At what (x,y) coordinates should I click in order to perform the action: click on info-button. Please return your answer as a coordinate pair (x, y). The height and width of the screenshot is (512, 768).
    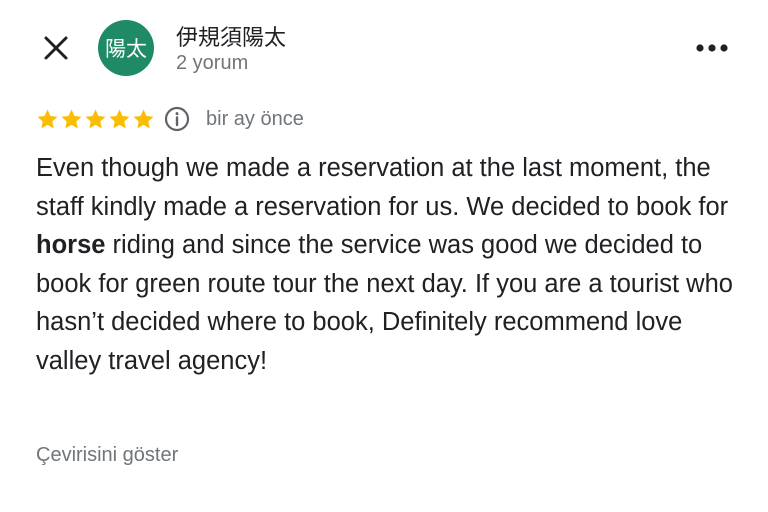
    Looking at the image, I should click on (177, 119).